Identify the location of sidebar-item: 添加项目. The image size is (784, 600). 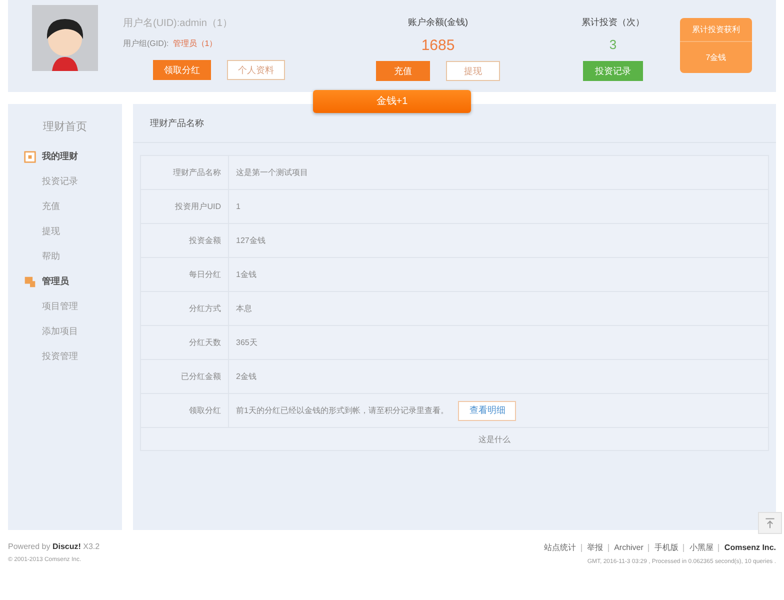
(82, 331).